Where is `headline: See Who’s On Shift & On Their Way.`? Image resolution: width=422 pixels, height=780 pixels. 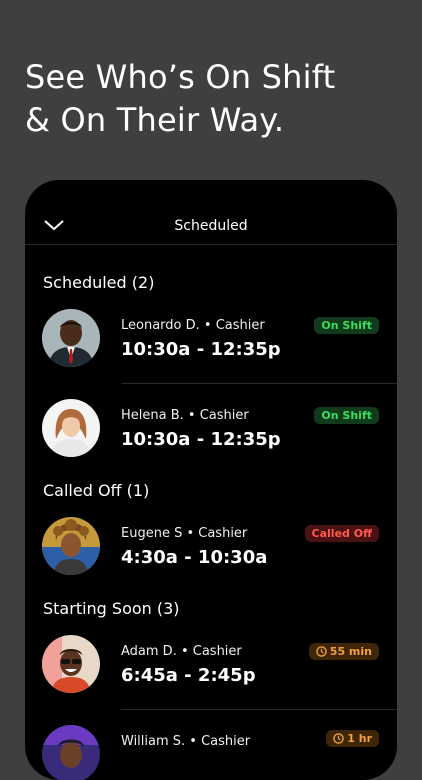
headline: See Who’s On Shift & On Their Way. is located at coordinates (180, 99).